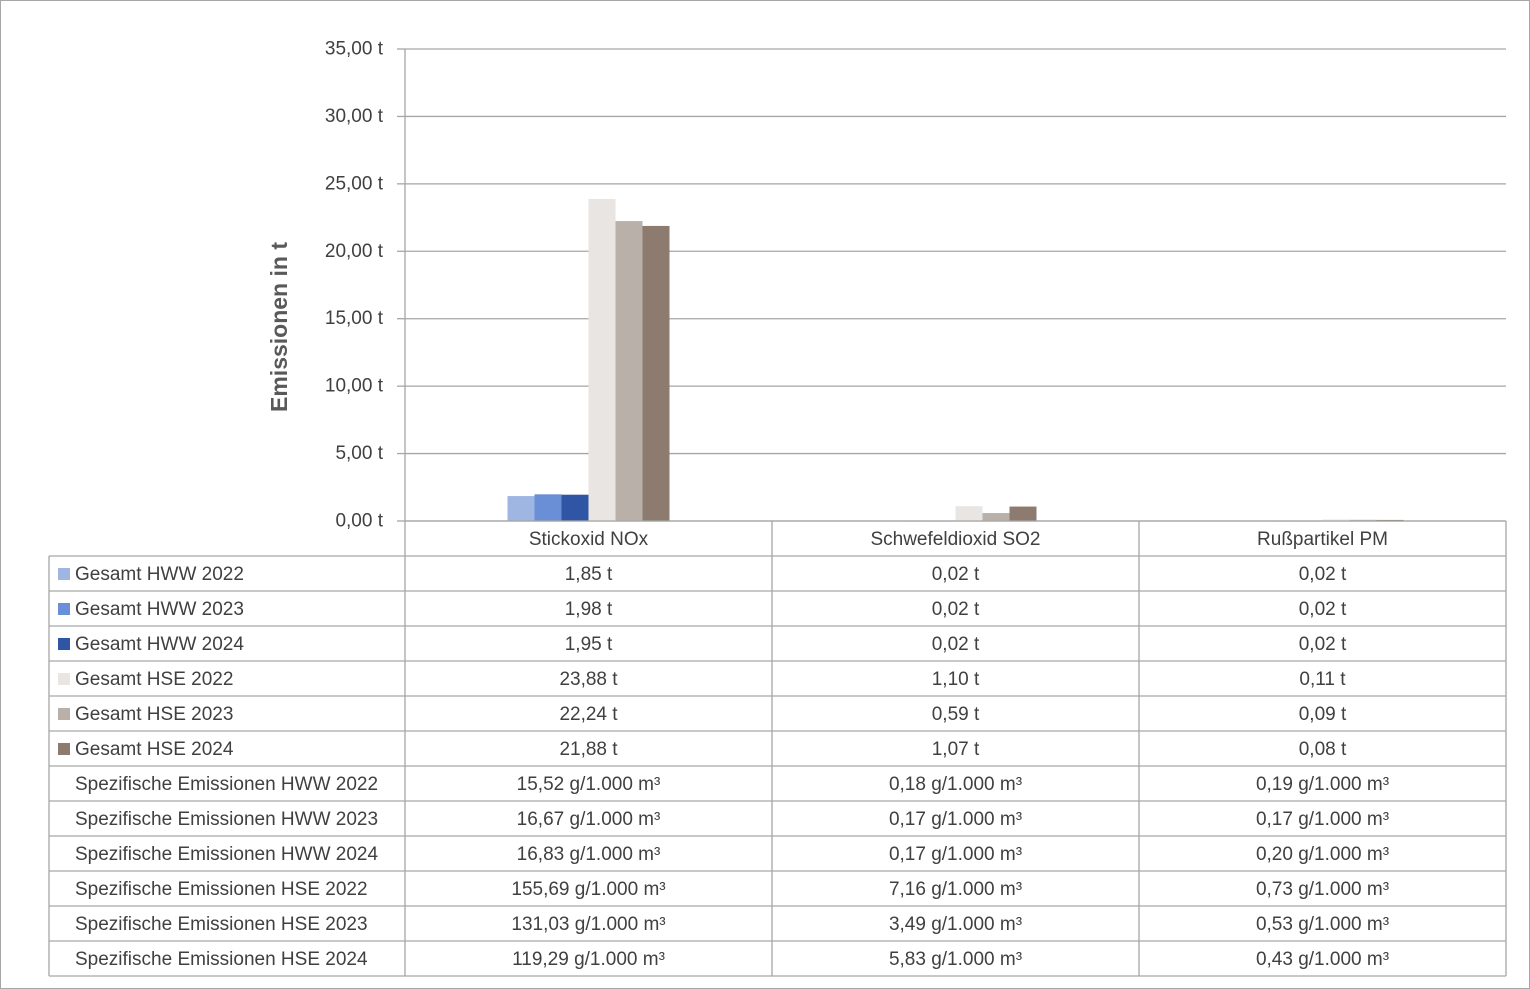 The image size is (1530, 989). What do you see at coordinates (279, 327) in the screenshot?
I see `y-axis-label: Emissionen in t` at bounding box center [279, 327].